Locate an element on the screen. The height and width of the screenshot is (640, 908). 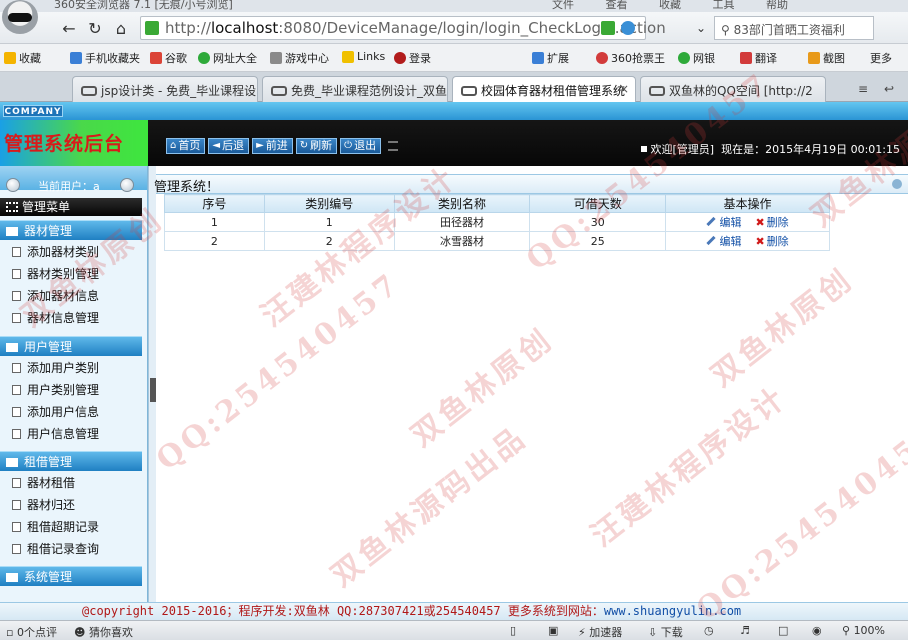
dropdown-chevron-icon: ⌄ is located at coordinates (701, 28).